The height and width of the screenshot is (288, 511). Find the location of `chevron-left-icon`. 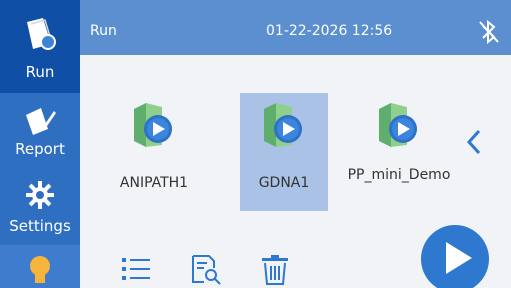

chevron-left-icon is located at coordinates (474, 142).